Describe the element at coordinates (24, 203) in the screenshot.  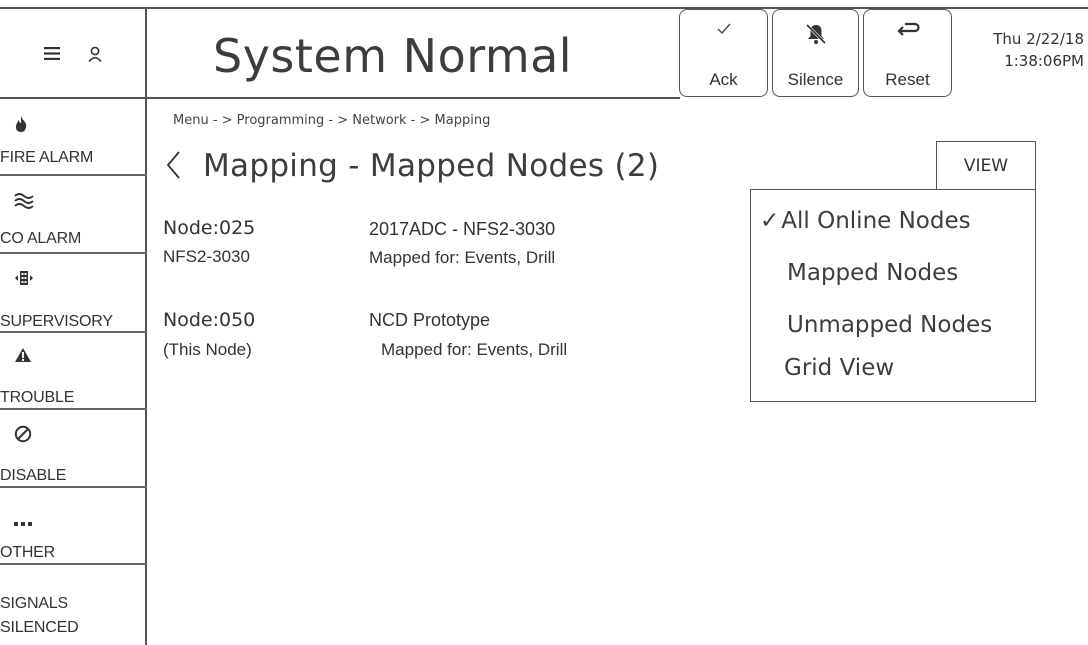
I see `waves-icon` at that location.